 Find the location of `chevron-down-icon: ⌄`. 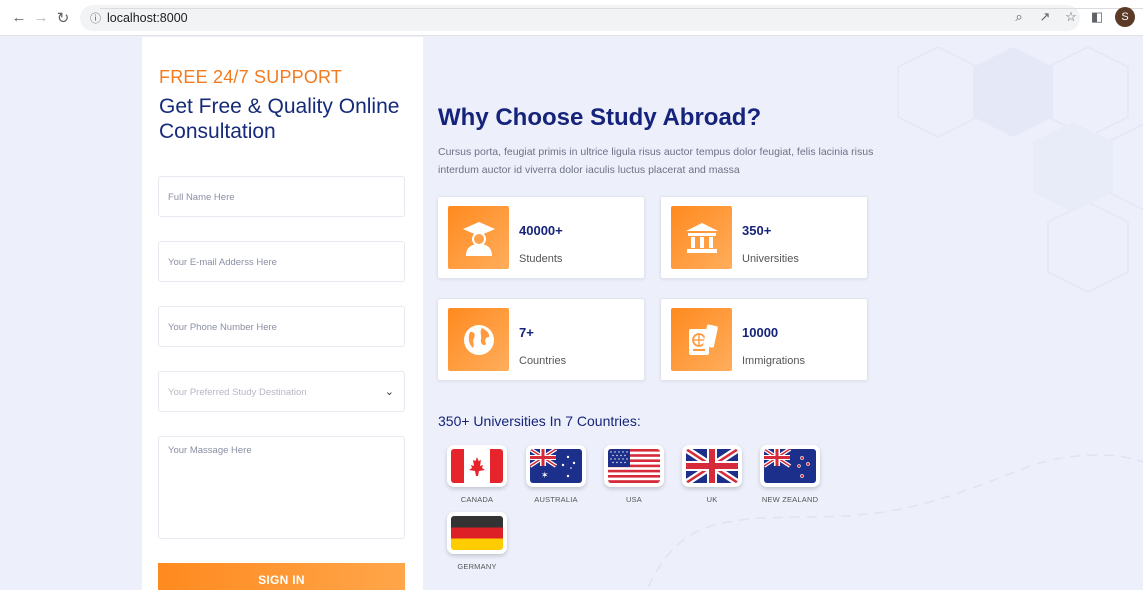

chevron-down-icon: ⌄ is located at coordinates (389, 392).